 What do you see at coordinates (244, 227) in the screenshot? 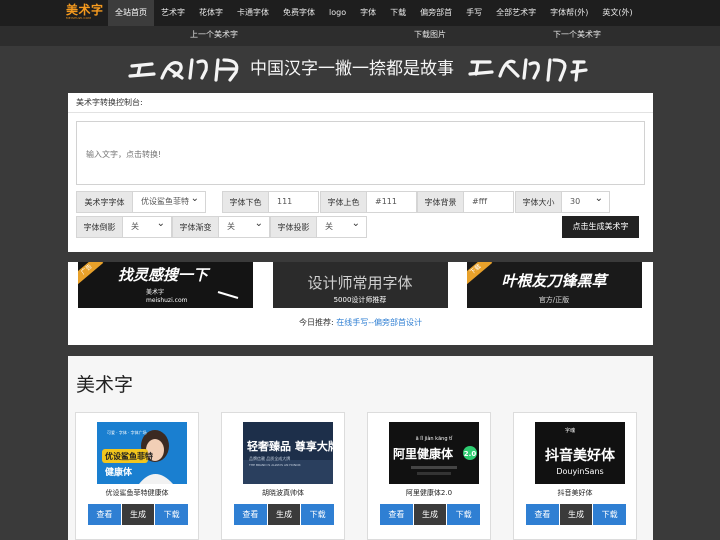
I see `gradient-select: 关` at bounding box center [244, 227].